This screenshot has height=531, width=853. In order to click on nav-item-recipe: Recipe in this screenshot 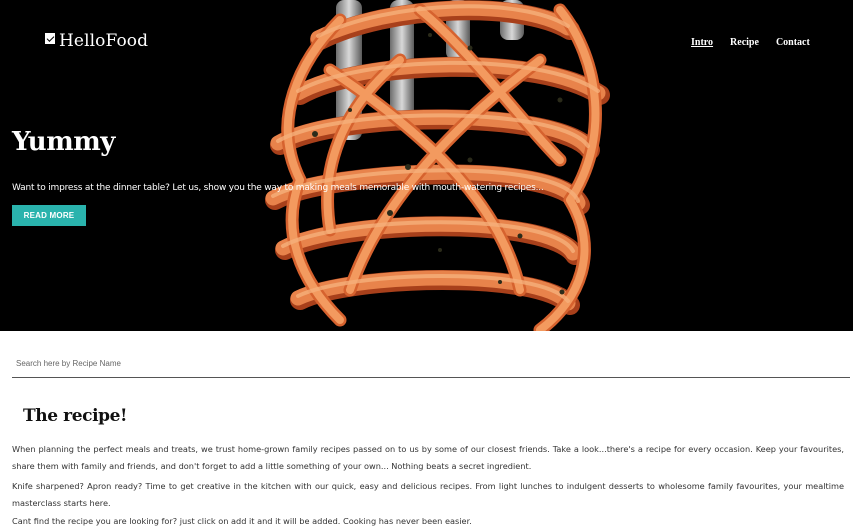, I will do `click(744, 42)`.